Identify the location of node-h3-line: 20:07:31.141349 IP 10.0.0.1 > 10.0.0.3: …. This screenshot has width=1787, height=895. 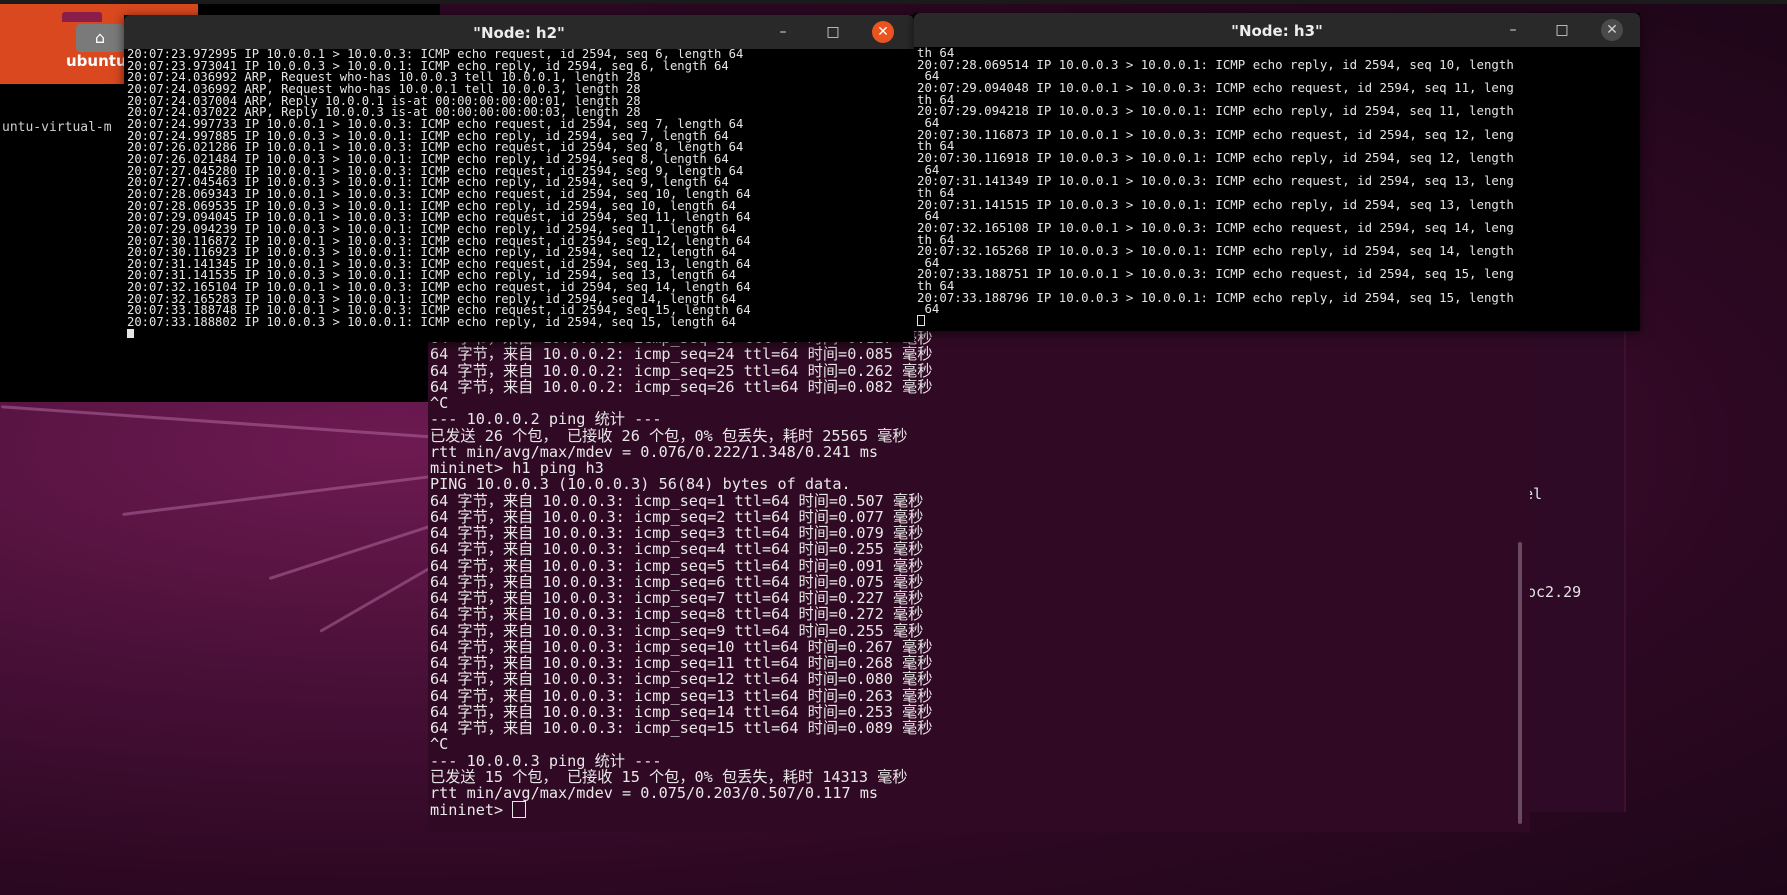
(1215, 181).